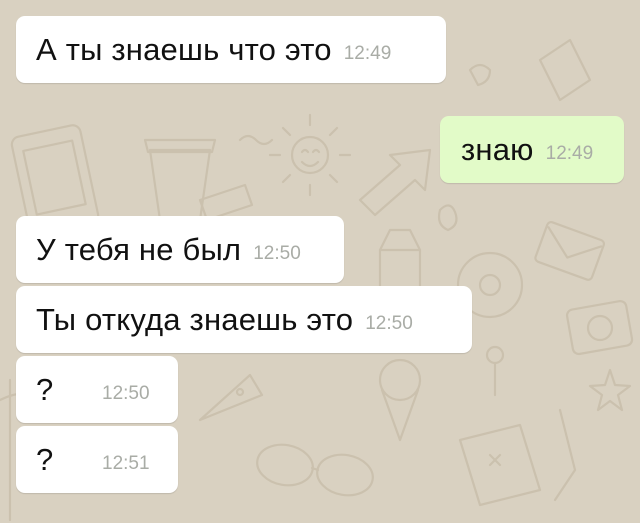 The height and width of the screenshot is (523, 640). I want to click on message-bubble-incoming: А ты знаешь что это 12:49, so click(231, 49).